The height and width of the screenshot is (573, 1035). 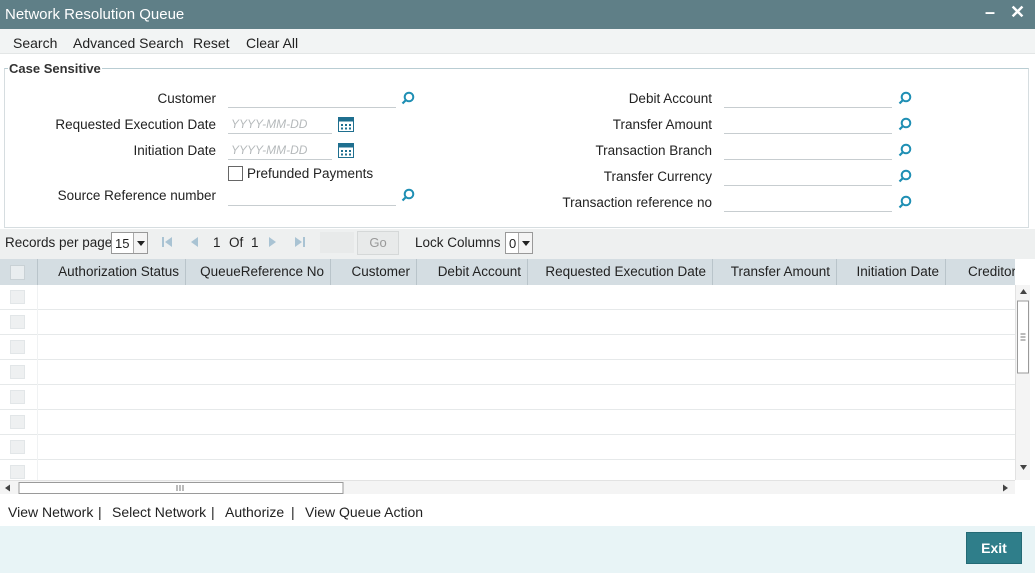 I want to click on column-header: Transfer Amount, so click(x=775, y=272).